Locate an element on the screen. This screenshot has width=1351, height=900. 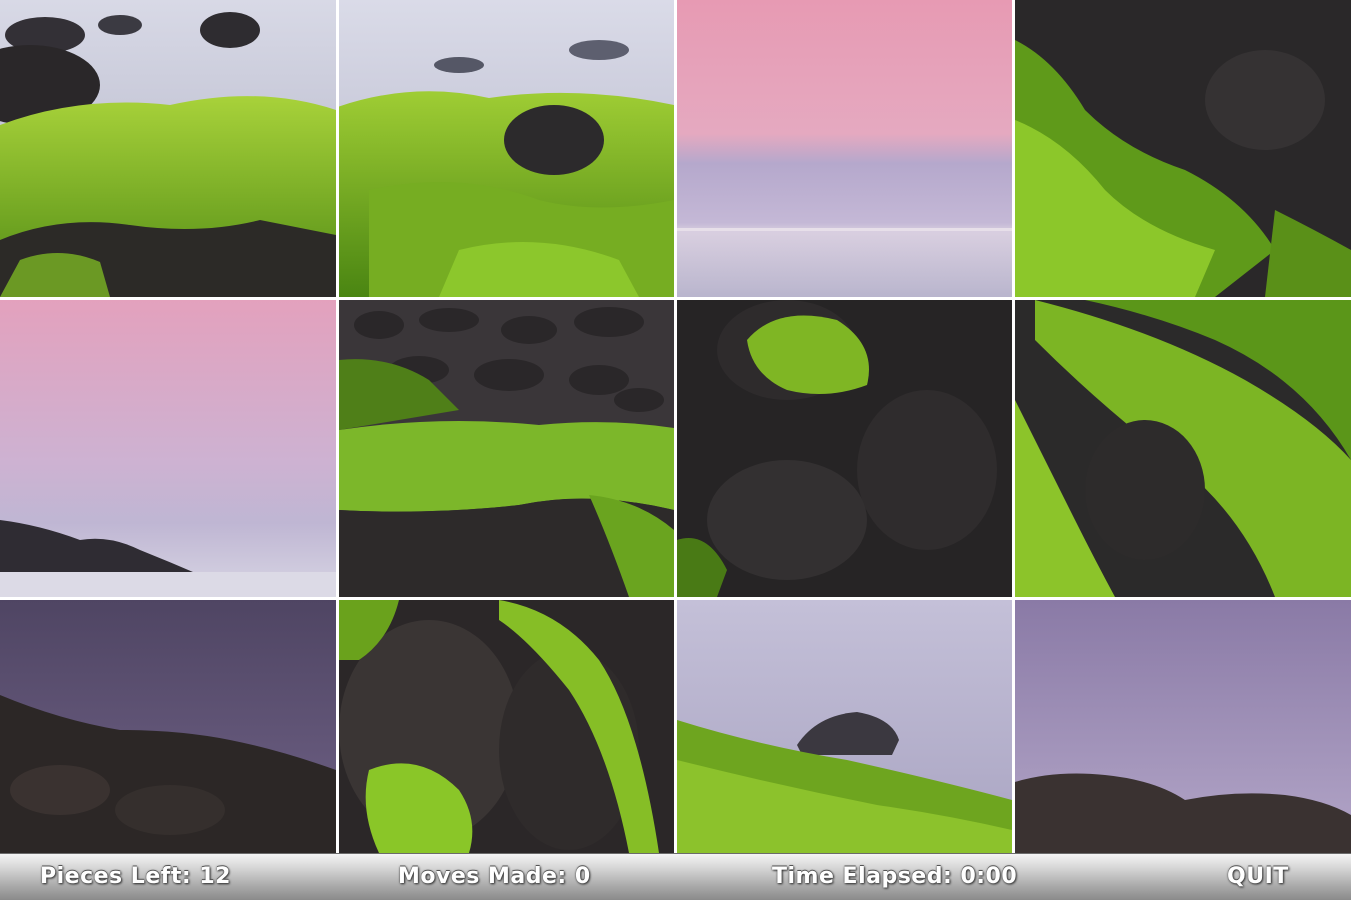
tile-r2c4 is located at coordinates (1183, 448).